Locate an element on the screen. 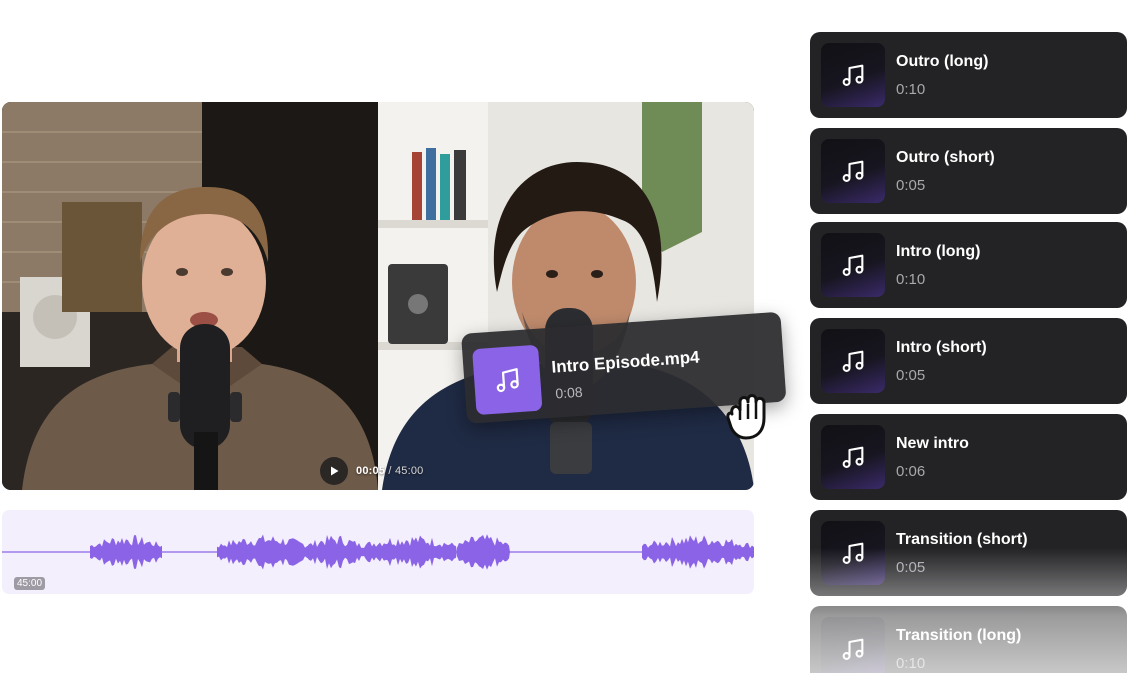 This screenshot has width=1140, height=700. waveform-time-label: 45:00 is located at coordinates (30, 583).